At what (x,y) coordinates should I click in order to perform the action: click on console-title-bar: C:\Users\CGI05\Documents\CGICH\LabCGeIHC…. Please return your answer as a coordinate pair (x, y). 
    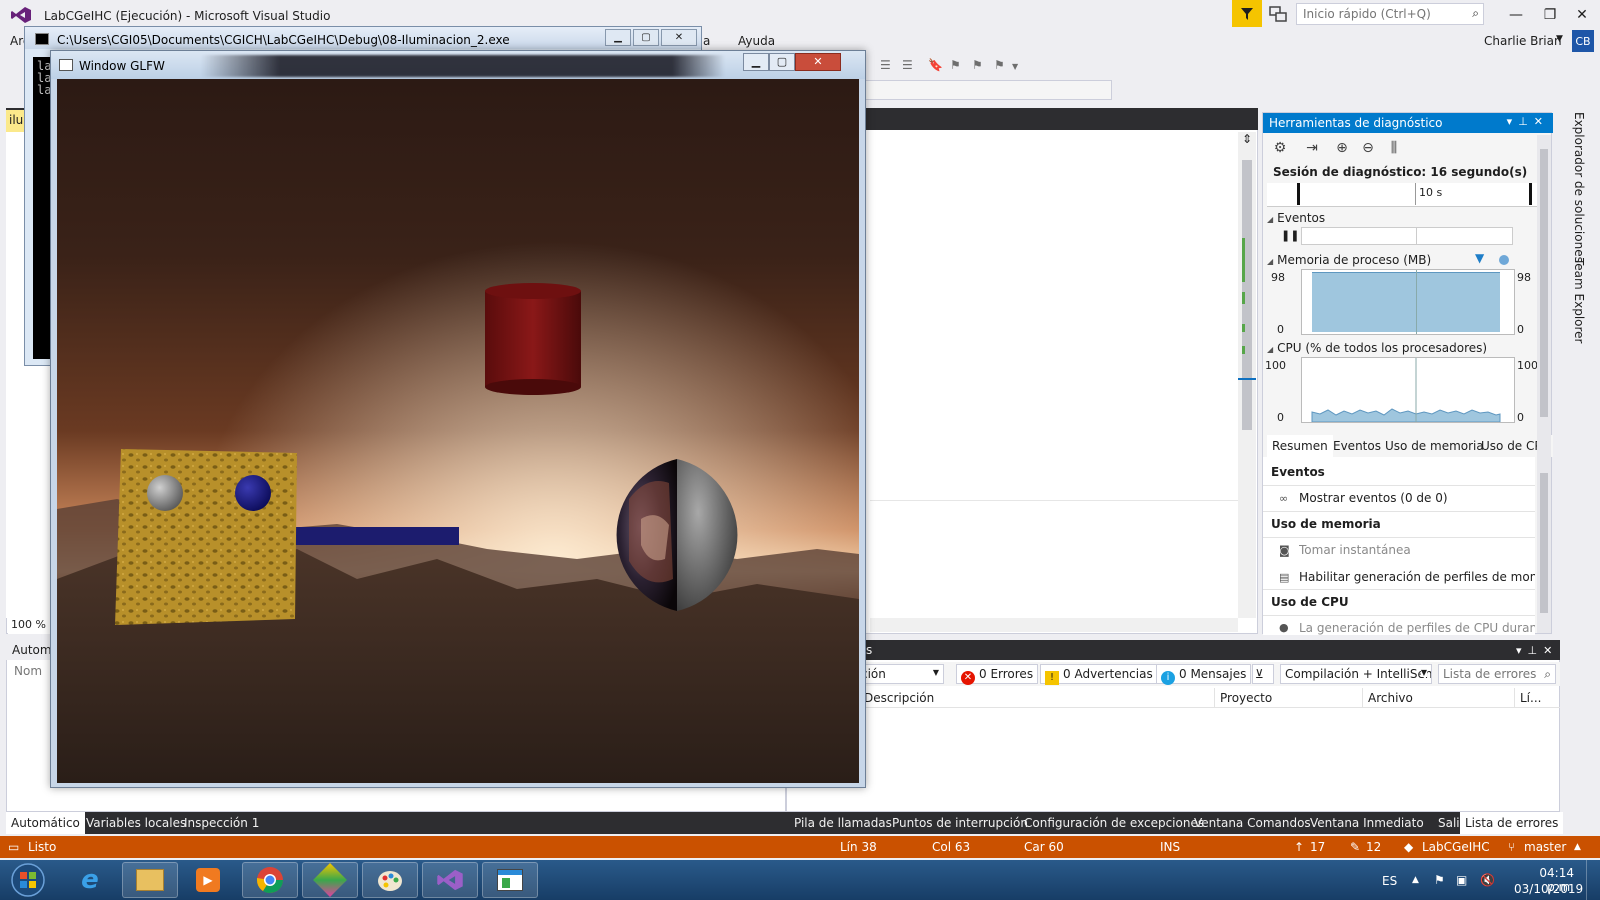
    Looking at the image, I should click on (363, 38).